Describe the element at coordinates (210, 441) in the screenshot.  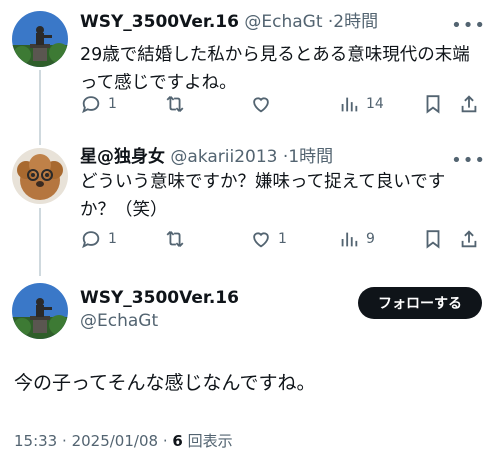
I see `view-count-label: 回表示` at that location.